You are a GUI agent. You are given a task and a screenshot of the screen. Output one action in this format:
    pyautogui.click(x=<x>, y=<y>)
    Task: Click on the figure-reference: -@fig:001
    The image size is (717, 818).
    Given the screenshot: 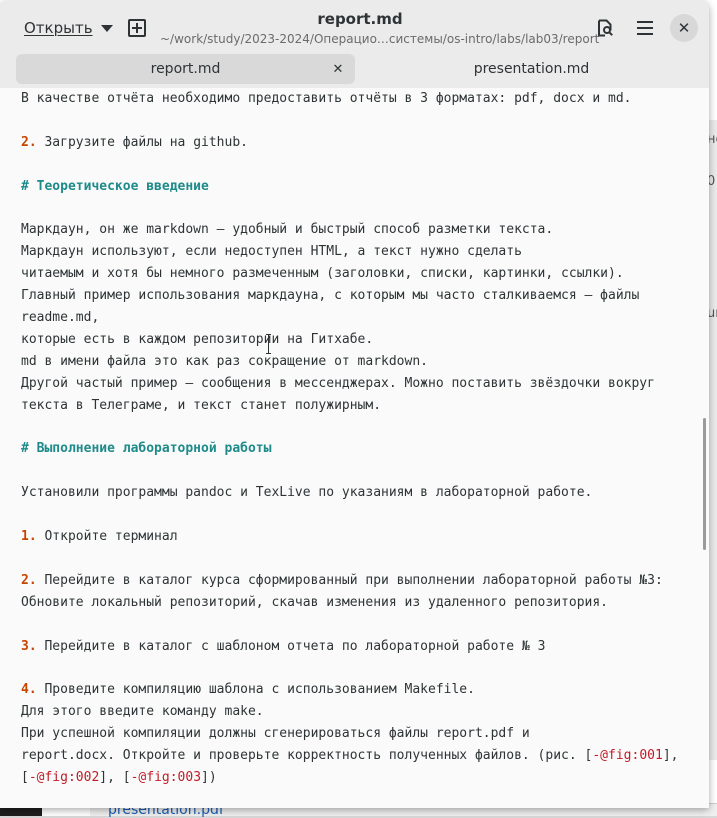 What is the action you would take?
    pyautogui.click(x=627, y=755)
    